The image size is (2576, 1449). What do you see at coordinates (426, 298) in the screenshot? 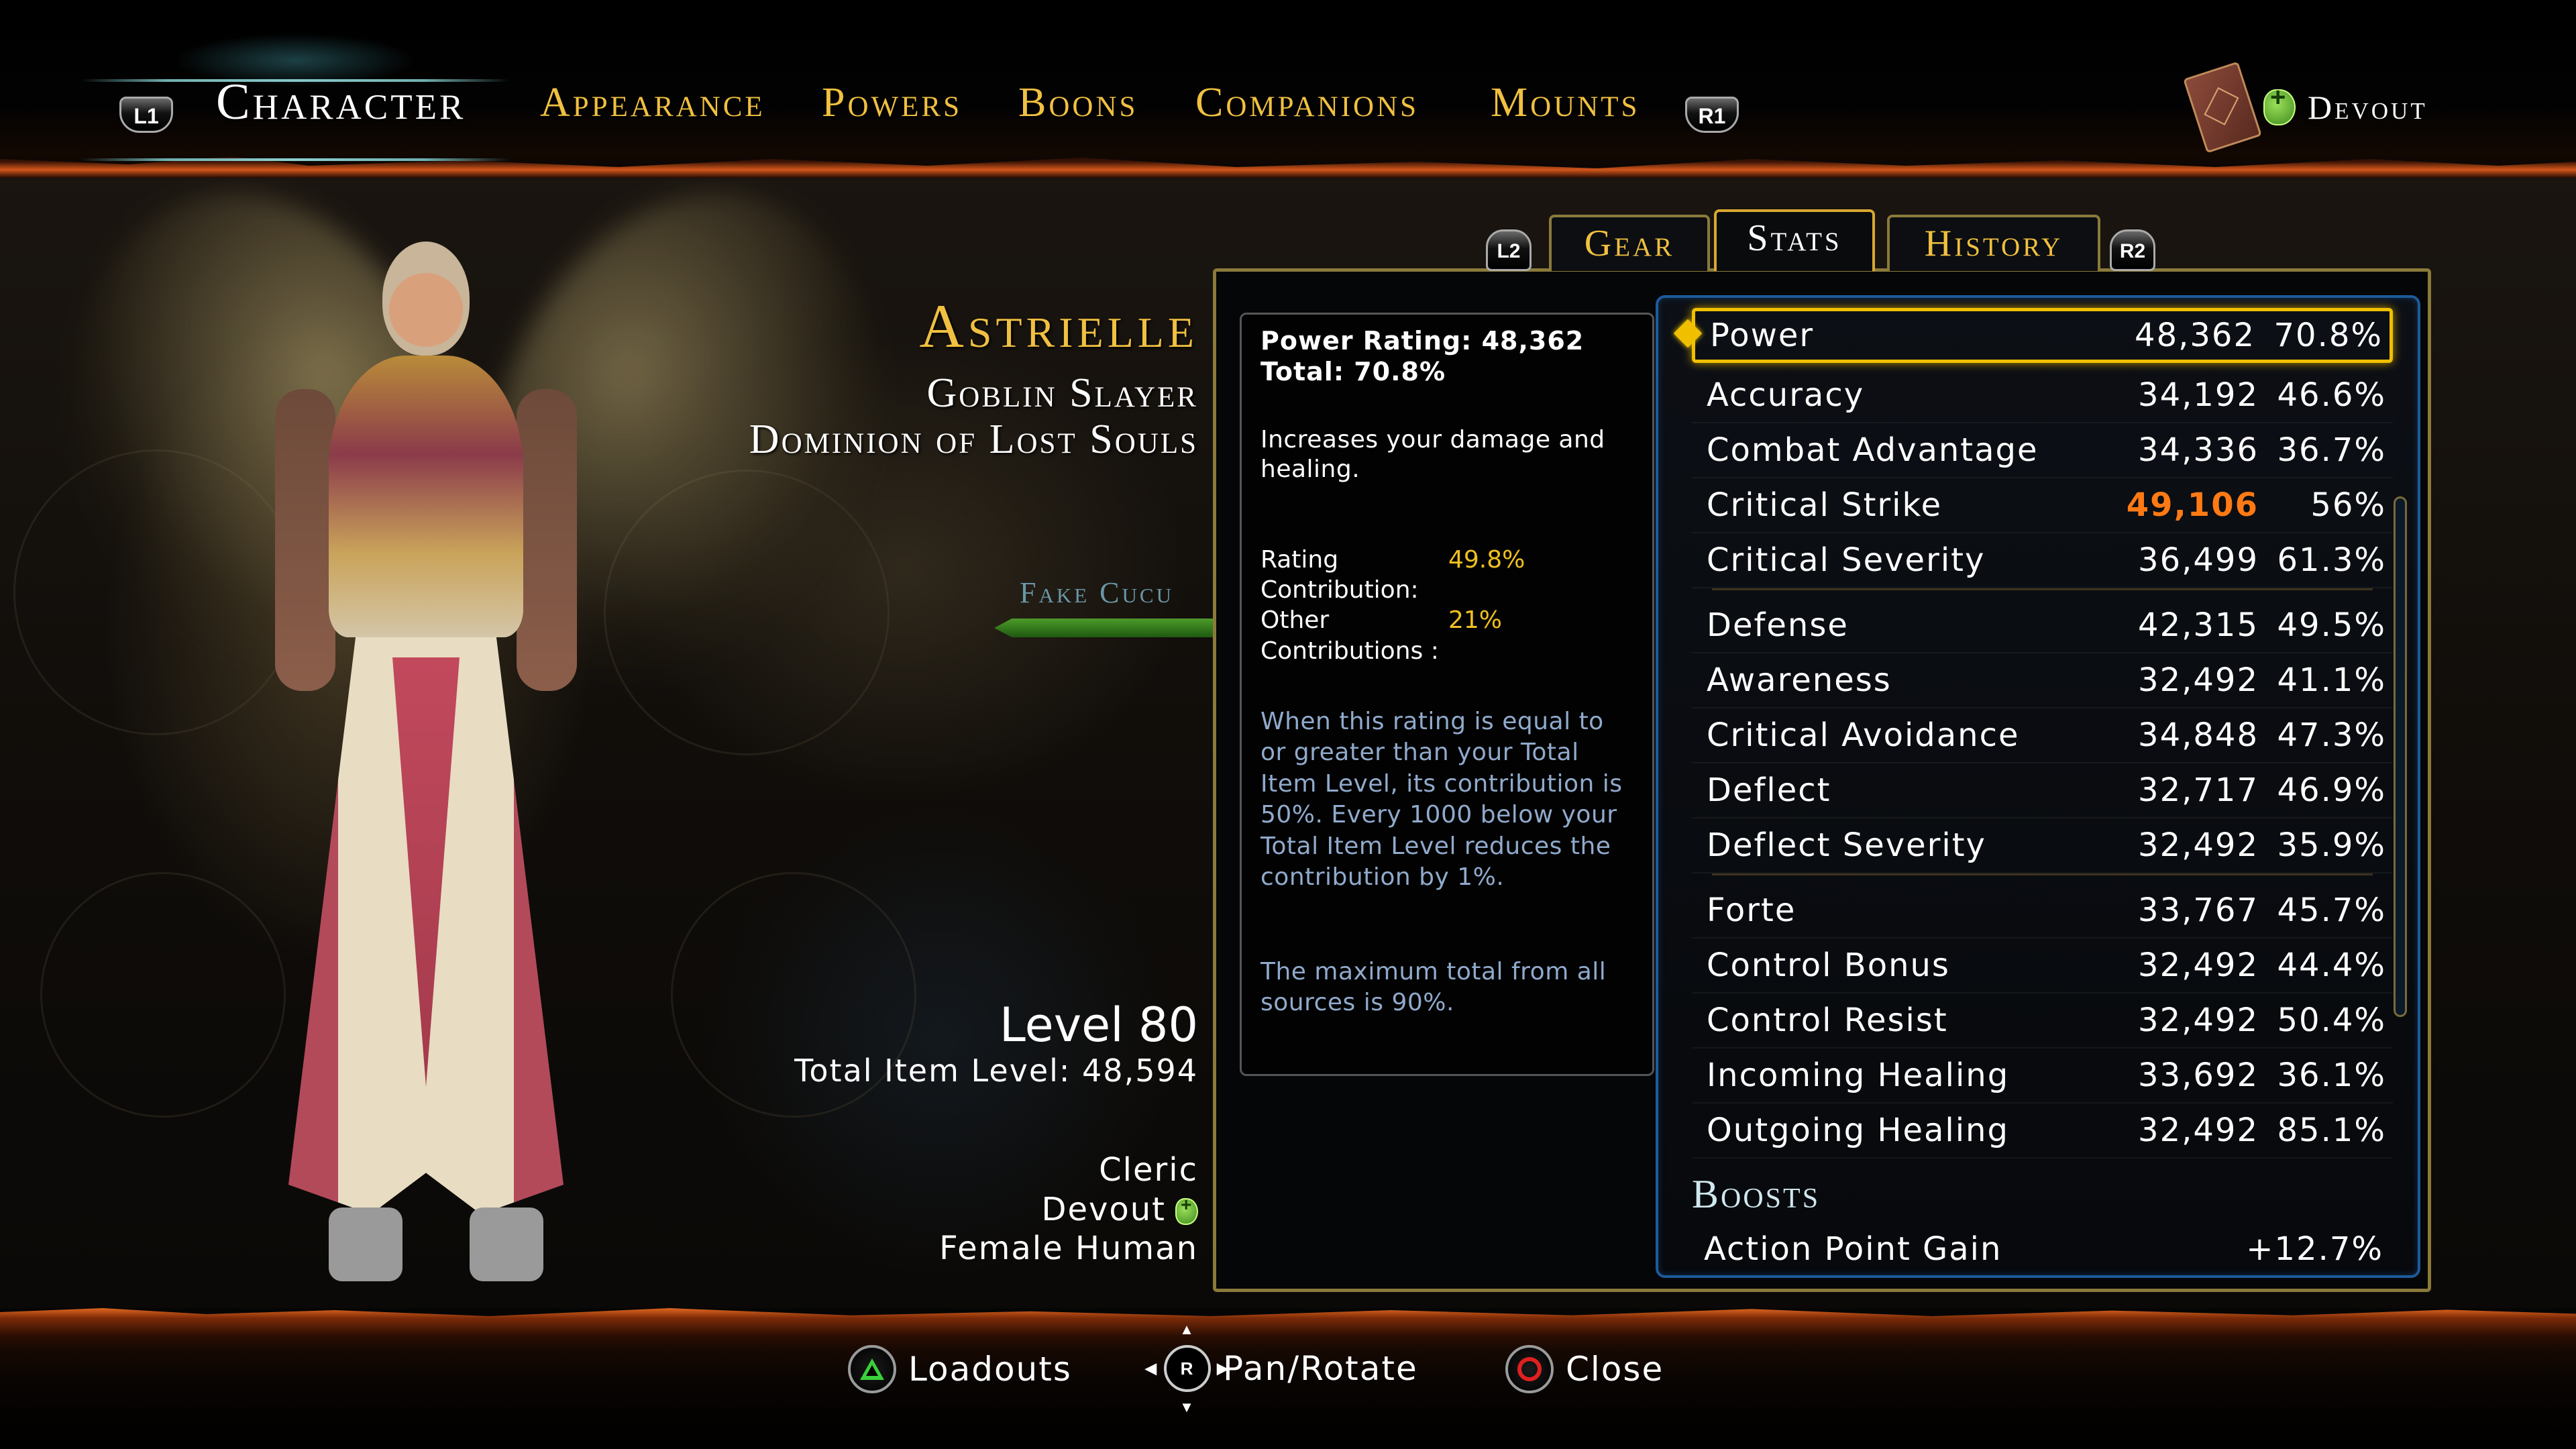
I see `character-head` at bounding box center [426, 298].